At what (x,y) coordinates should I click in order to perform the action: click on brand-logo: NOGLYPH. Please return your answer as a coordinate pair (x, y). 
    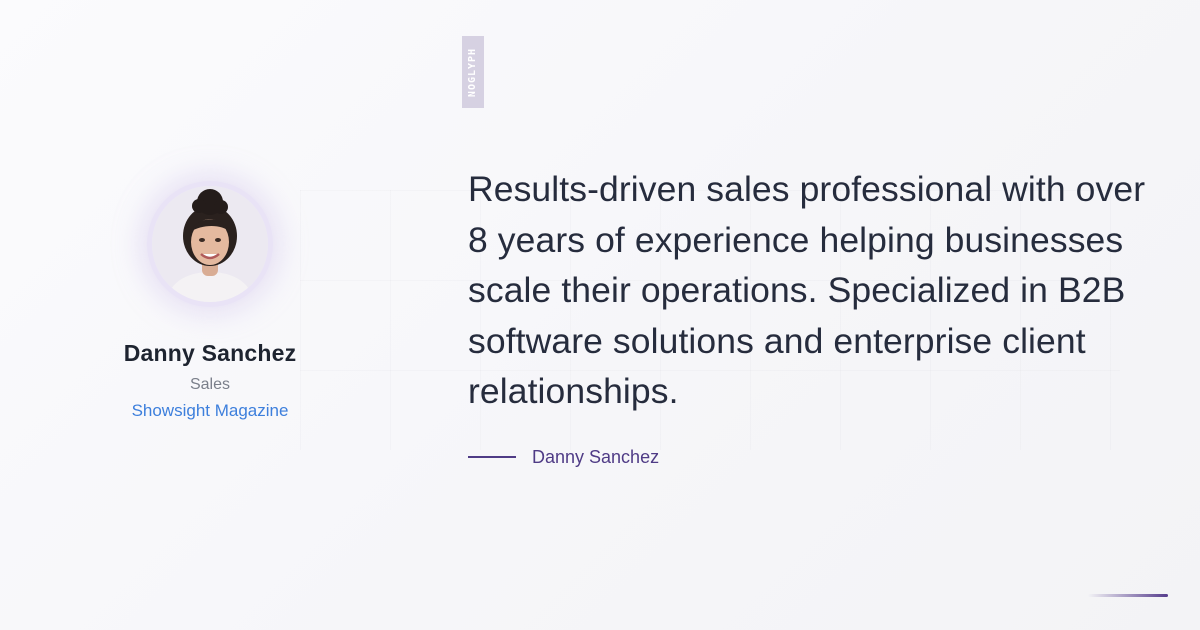
    Looking at the image, I should click on (473, 72).